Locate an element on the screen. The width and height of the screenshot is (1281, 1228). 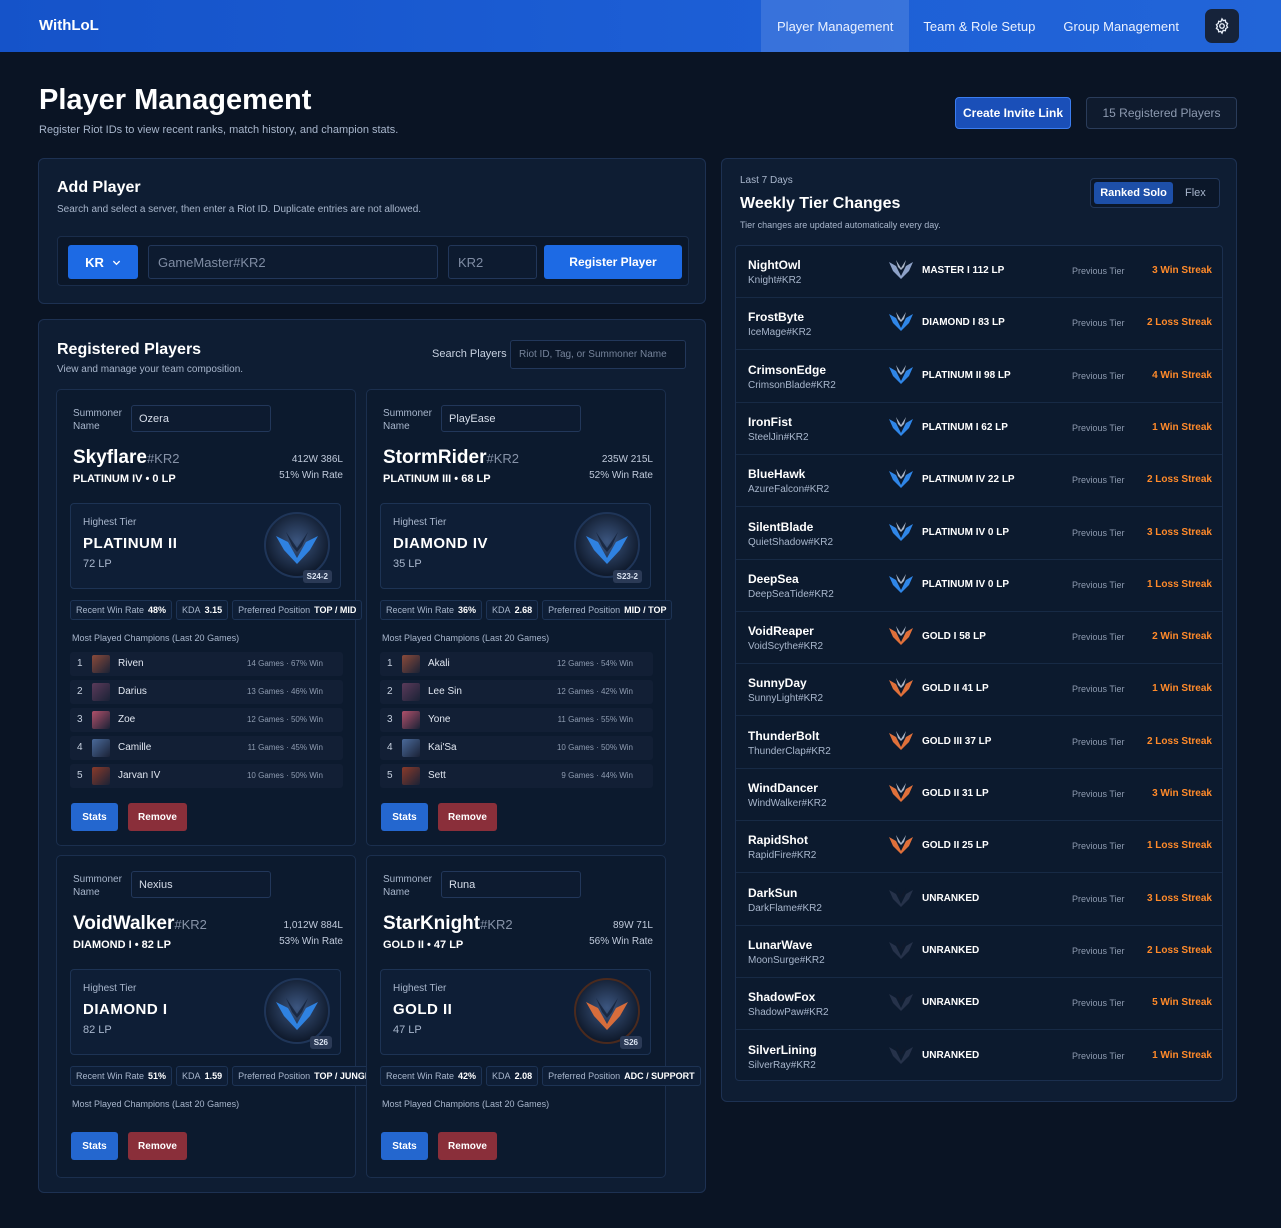
player-game-name: Skyflare is located at coordinates (110, 457).